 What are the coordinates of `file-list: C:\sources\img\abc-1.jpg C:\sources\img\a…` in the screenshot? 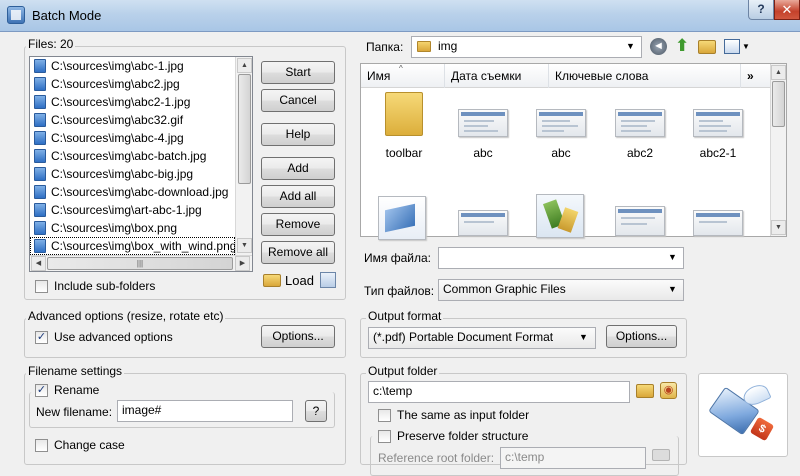 It's located at (141, 164).